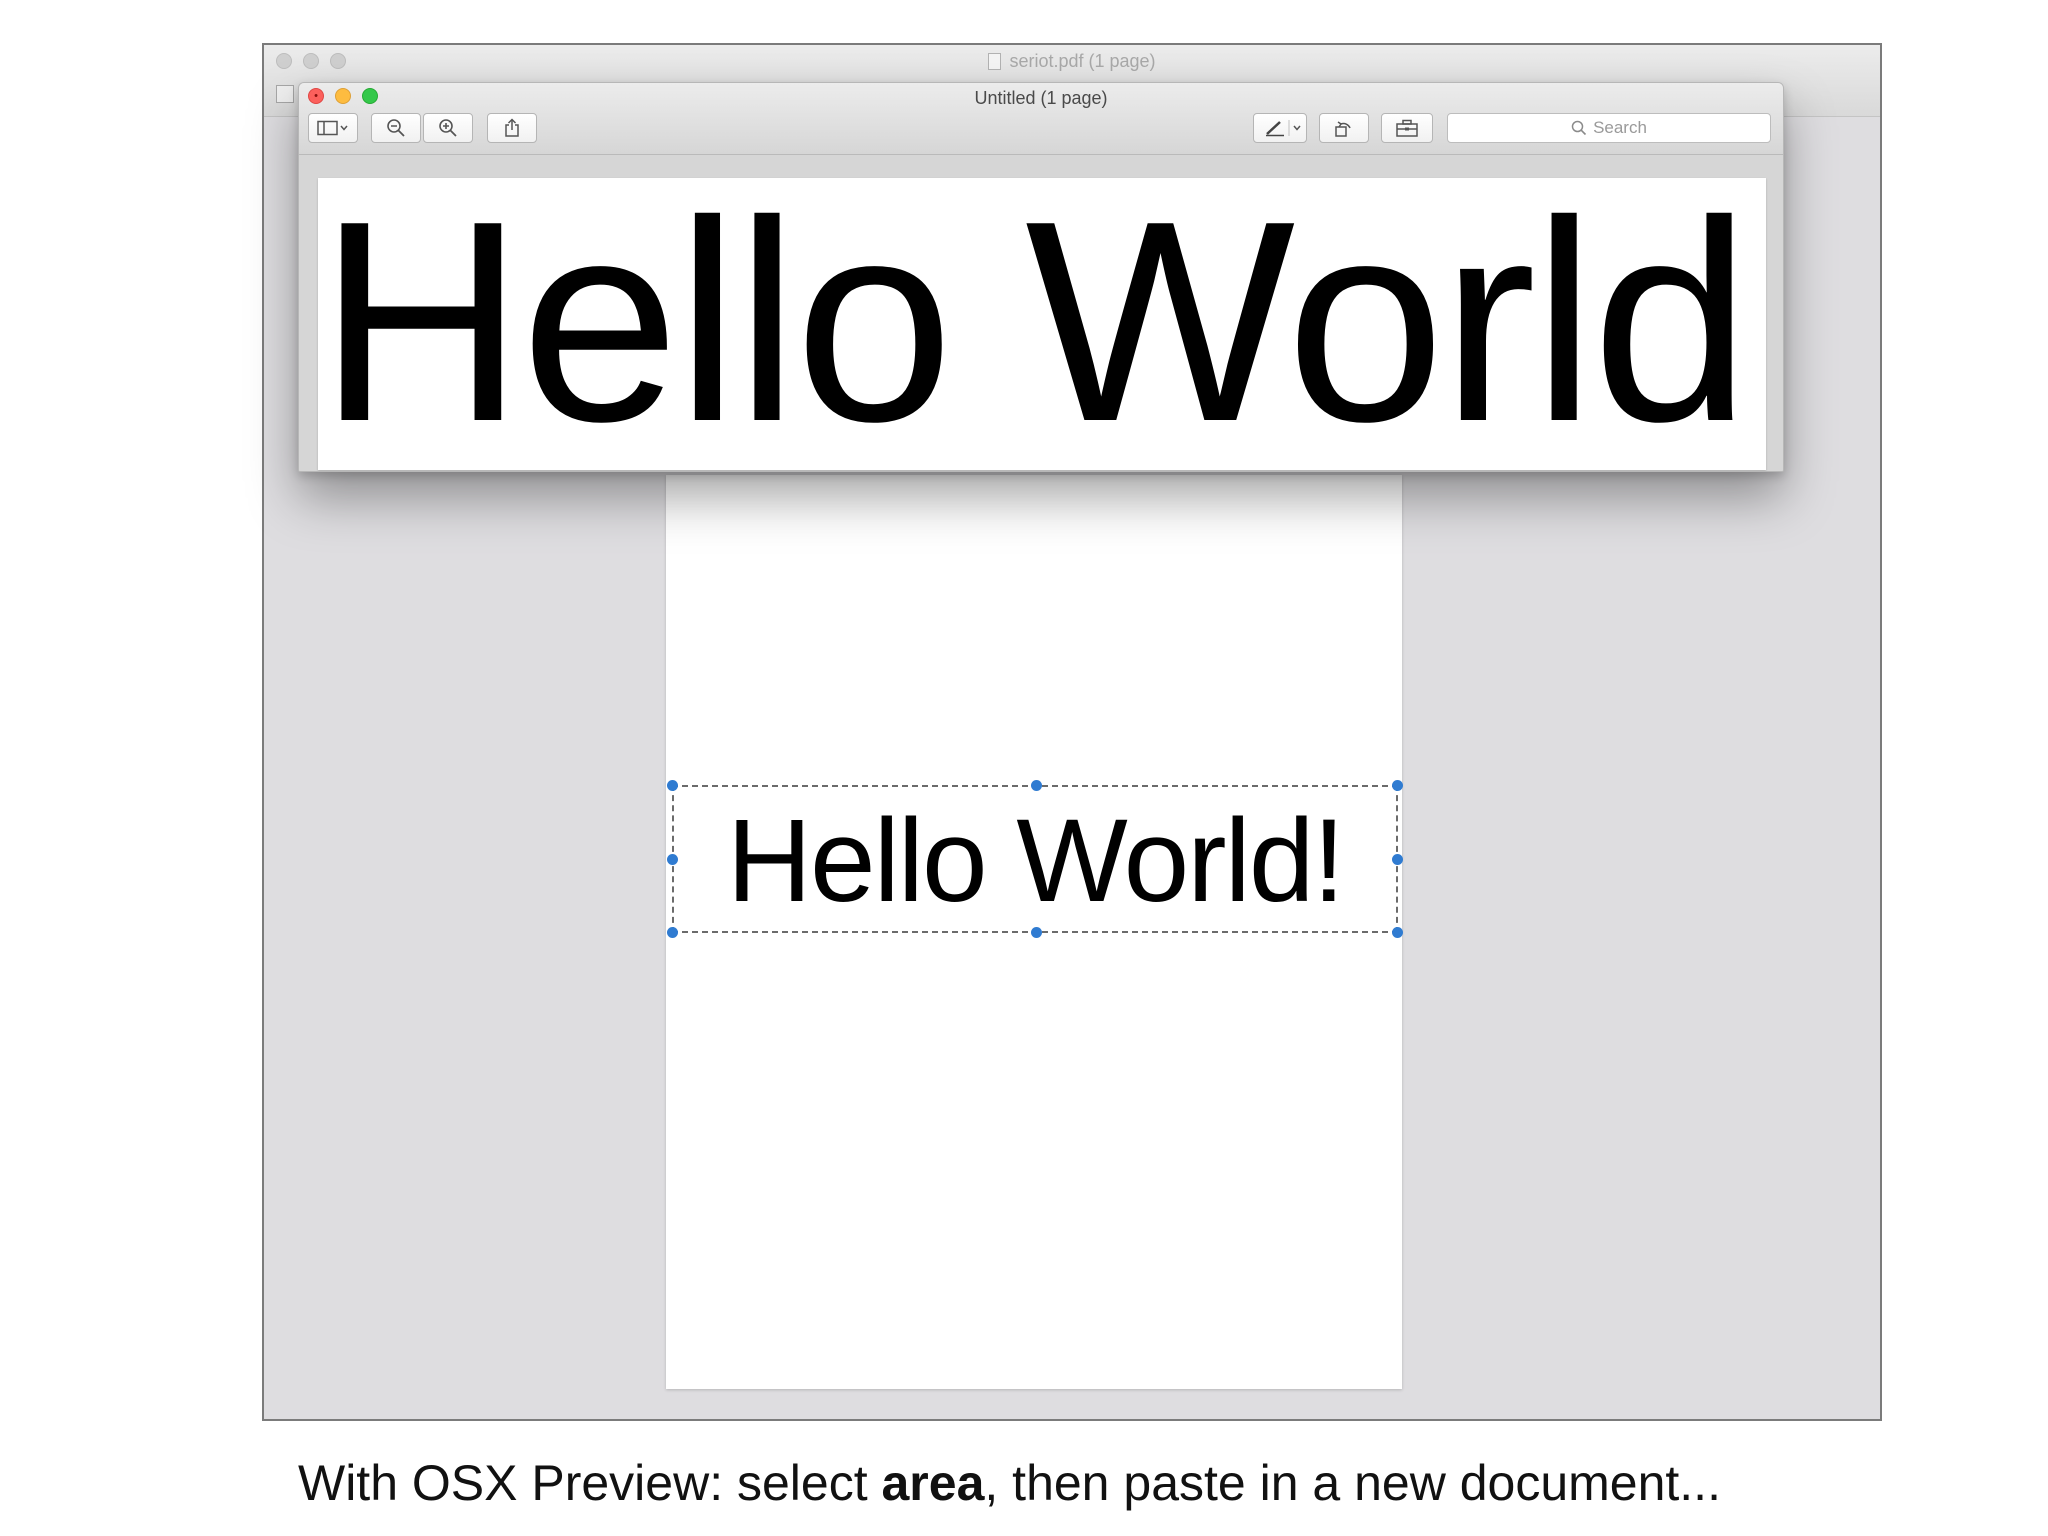 The width and height of the screenshot is (2048, 1536). I want to click on front-window-title: Untitled (1 page), so click(1041, 98).